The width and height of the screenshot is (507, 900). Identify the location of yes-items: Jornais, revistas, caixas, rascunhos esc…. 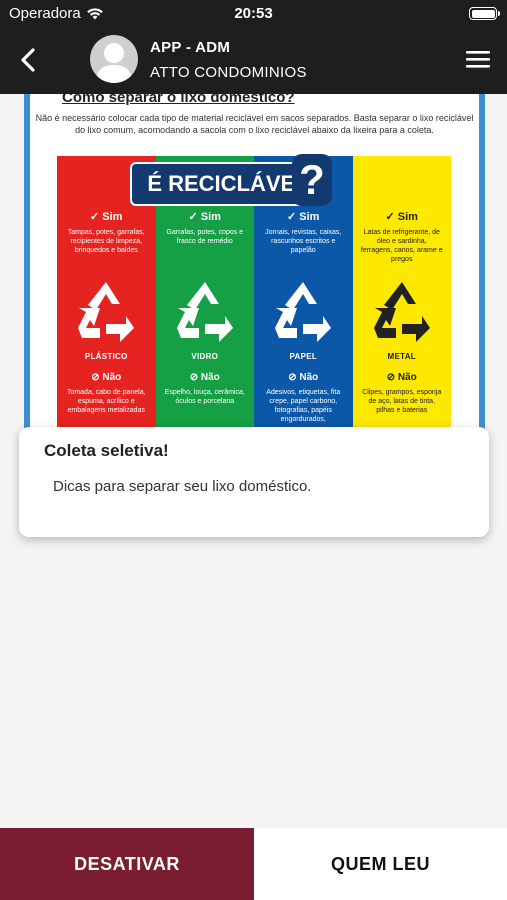
(303, 241).